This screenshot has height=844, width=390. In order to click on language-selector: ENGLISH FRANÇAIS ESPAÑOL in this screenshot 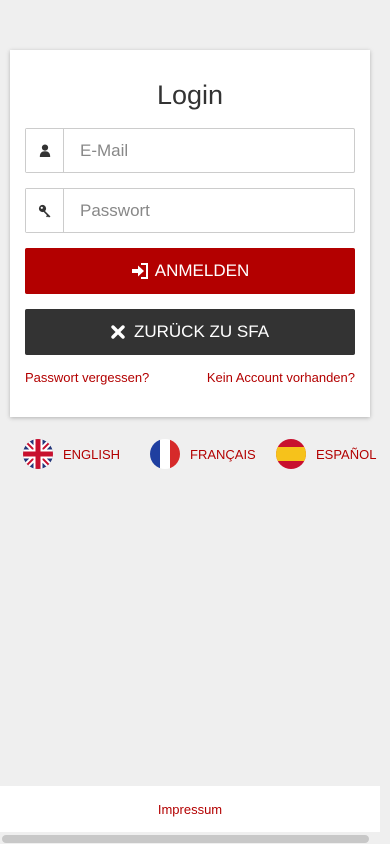, I will do `click(195, 454)`.